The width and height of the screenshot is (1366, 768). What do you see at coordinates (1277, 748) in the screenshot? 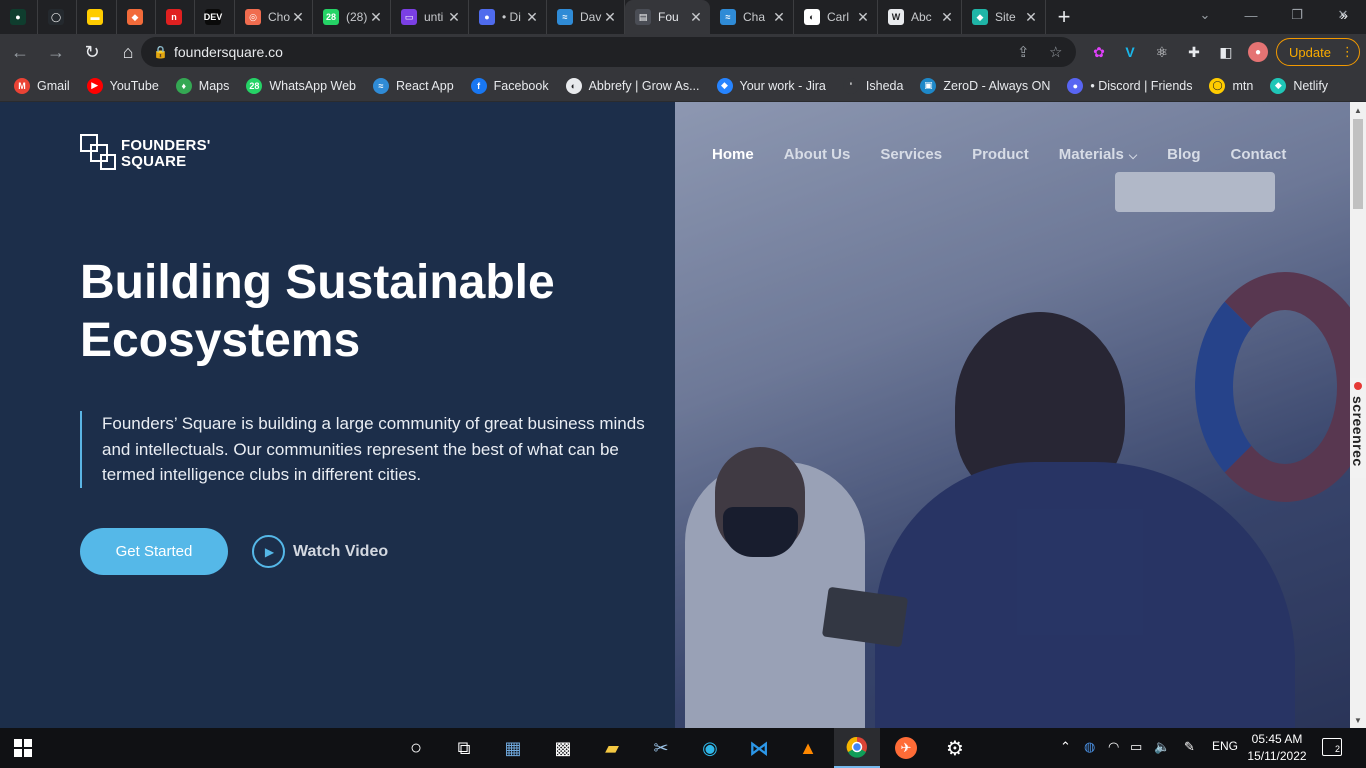
I see `system-clock: 05:45 AM 15/11/2022` at bounding box center [1277, 748].